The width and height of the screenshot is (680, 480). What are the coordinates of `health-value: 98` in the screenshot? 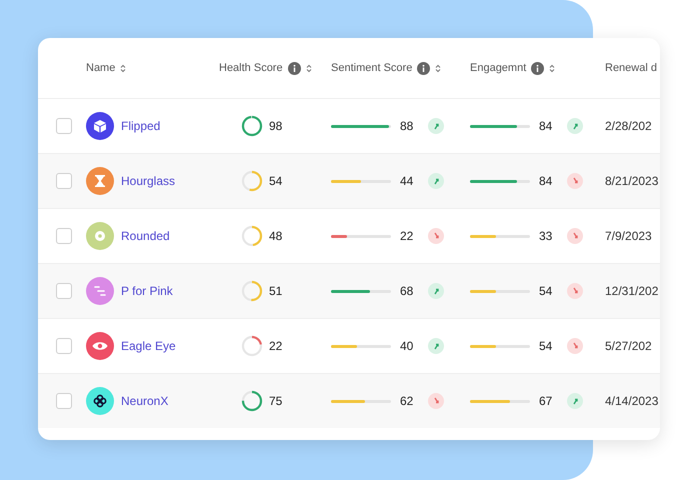 It's located at (275, 126).